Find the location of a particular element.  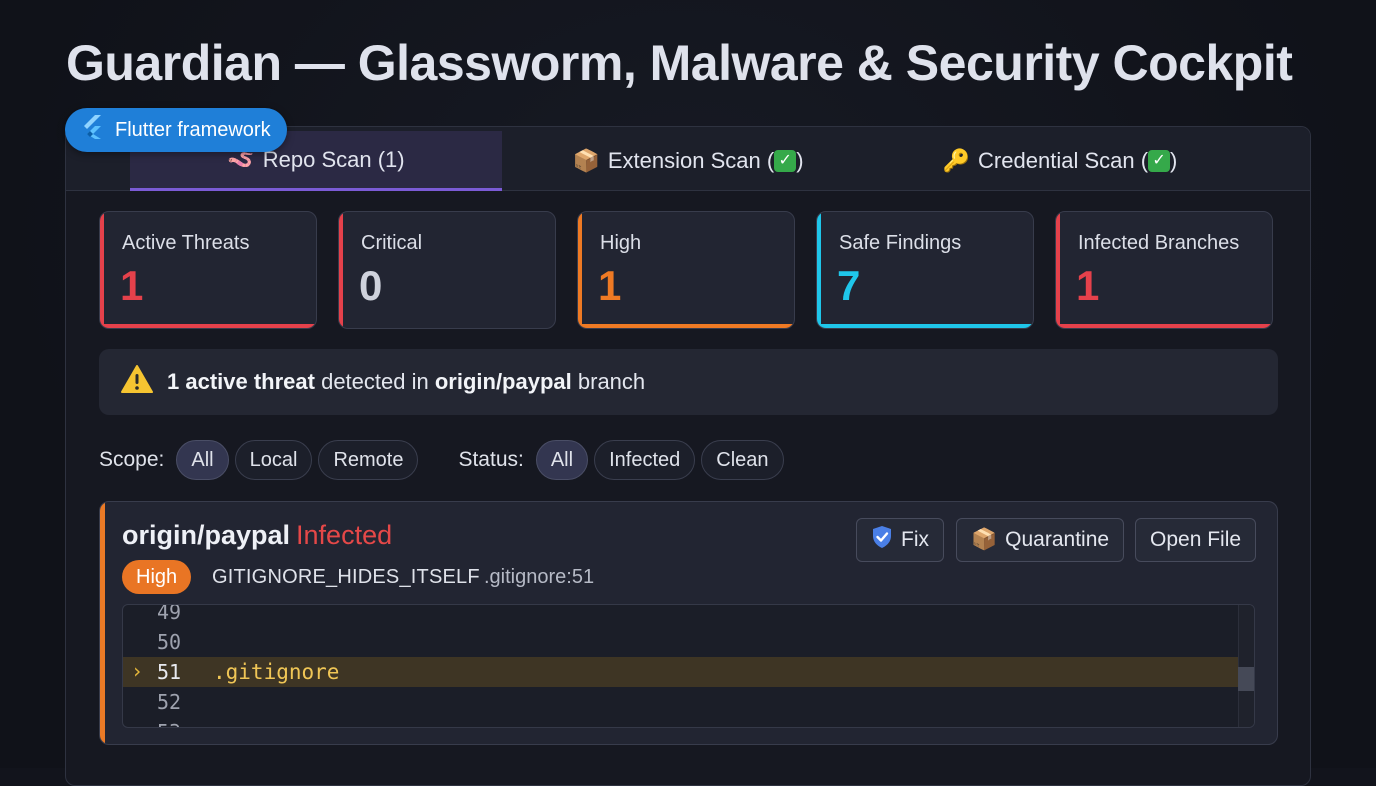

code-line: 50 is located at coordinates (681, 642).